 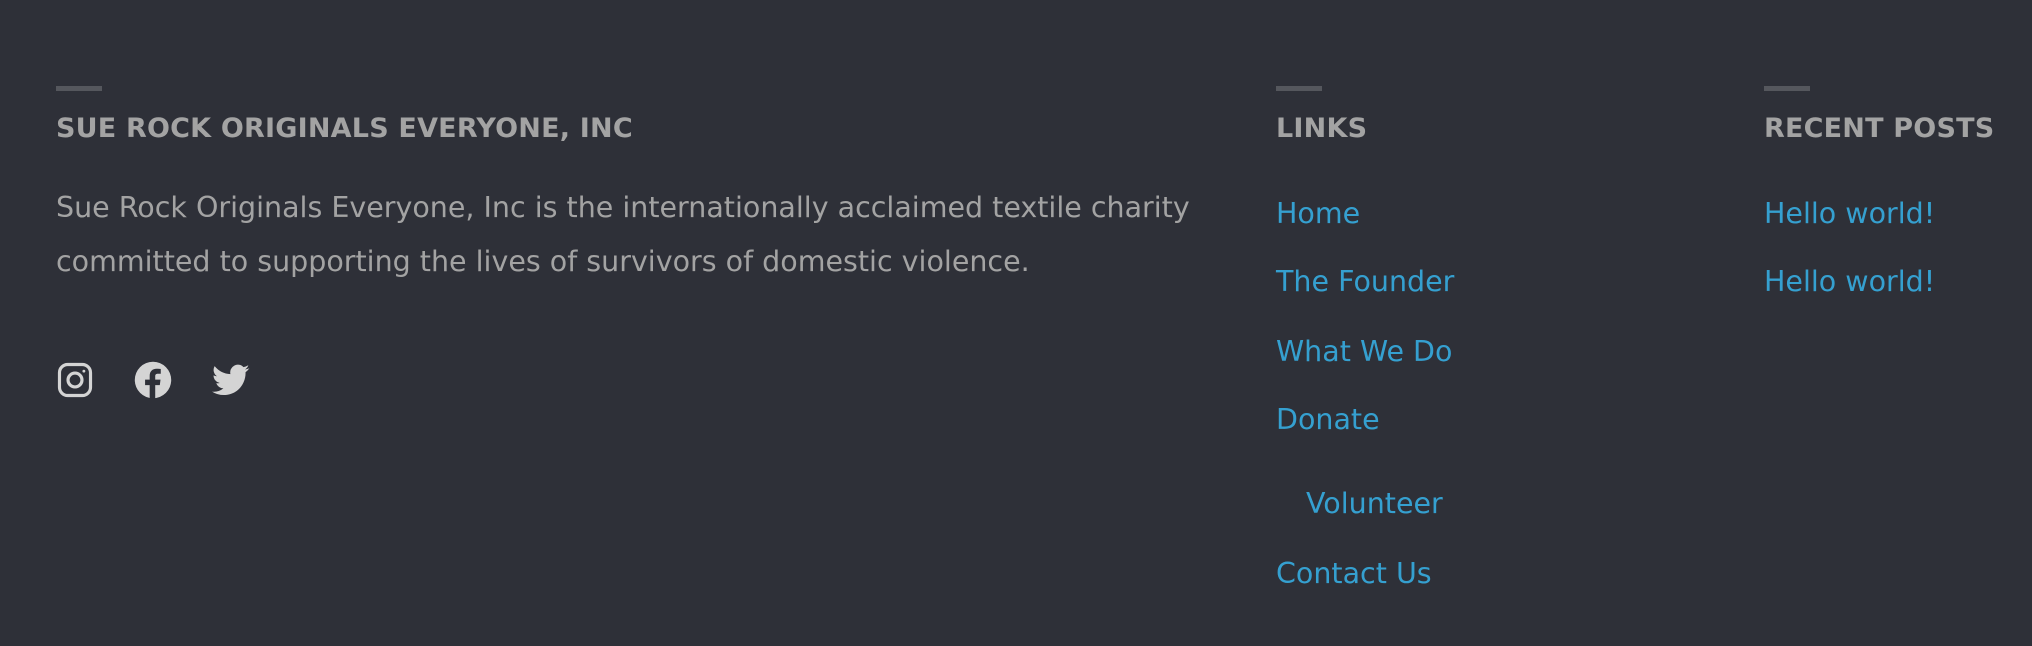 What do you see at coordinates (1894, 192) in the screenshot?
I see `footer-recent-posts-column: RECENT POSTS Hello world! Hello world!` at bounding box center [1894, 192].